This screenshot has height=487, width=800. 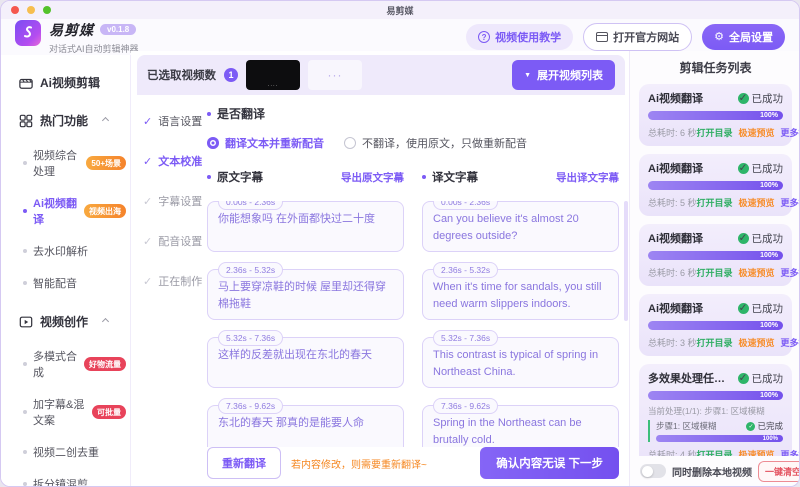 What do you see at coordinates (778, 471) in the screenshot?
I see `clear-all-tasks-button: 一键清空所有任务` at bounding box center [778, 471].